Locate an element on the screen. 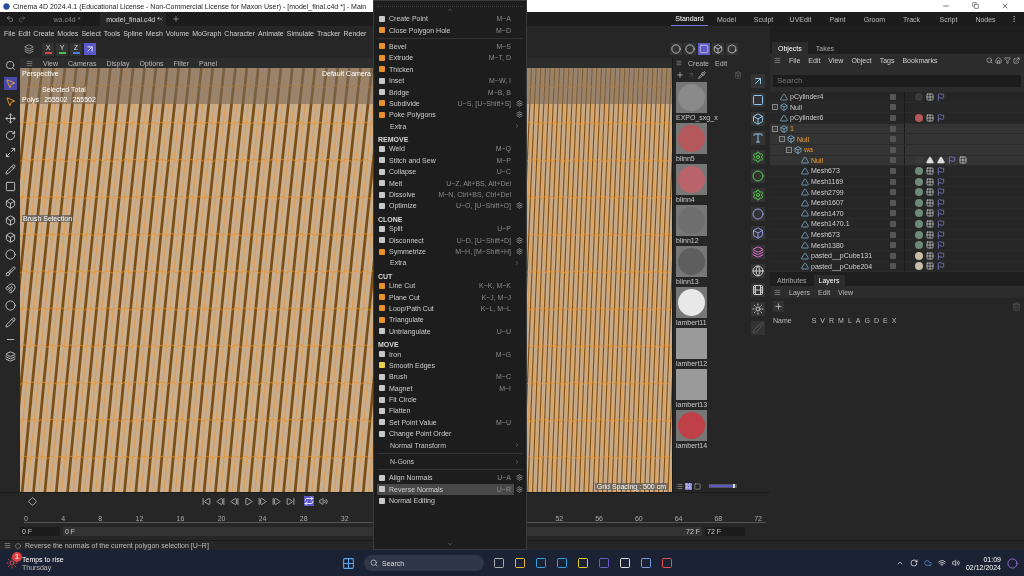 The image size is (1024, 576). volume-icon is located at coordinates (955, 563).